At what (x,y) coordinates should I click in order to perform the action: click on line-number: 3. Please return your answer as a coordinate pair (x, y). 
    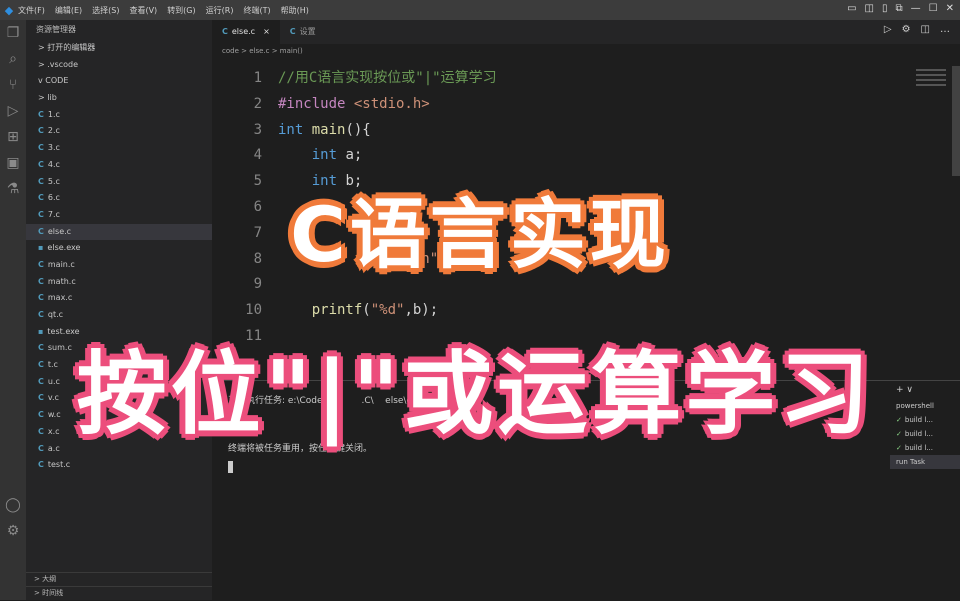
    Looking at the image, I should click on (257, 129).